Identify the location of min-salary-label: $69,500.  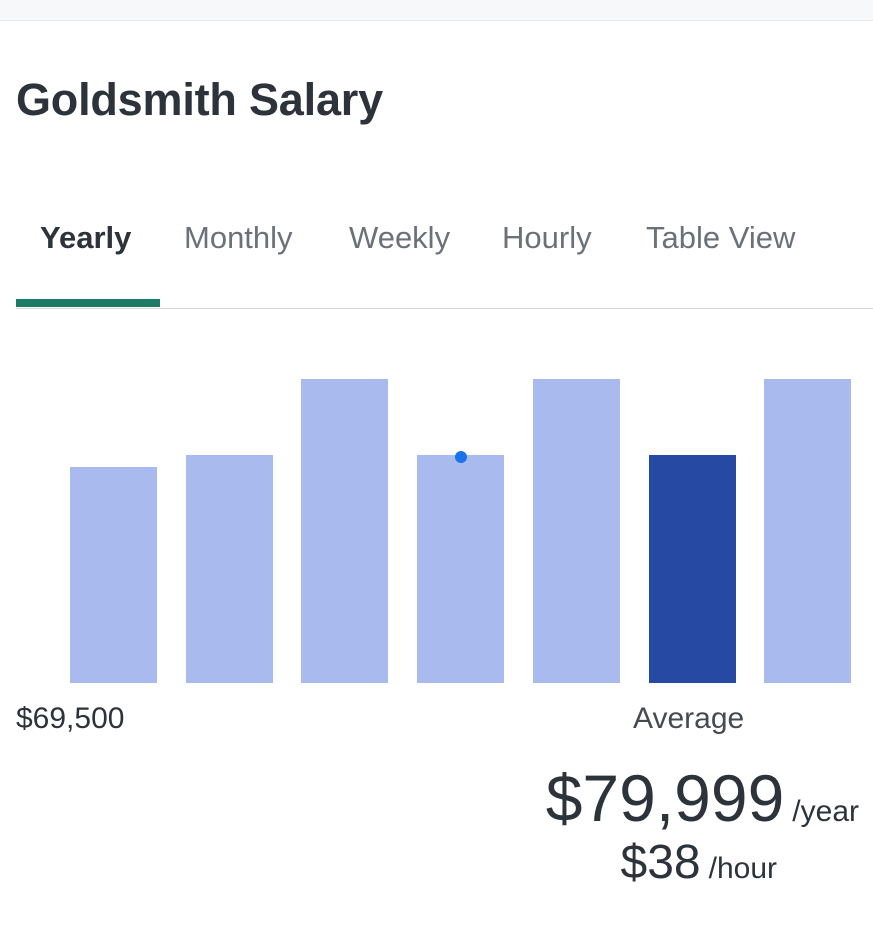
(70, 718).